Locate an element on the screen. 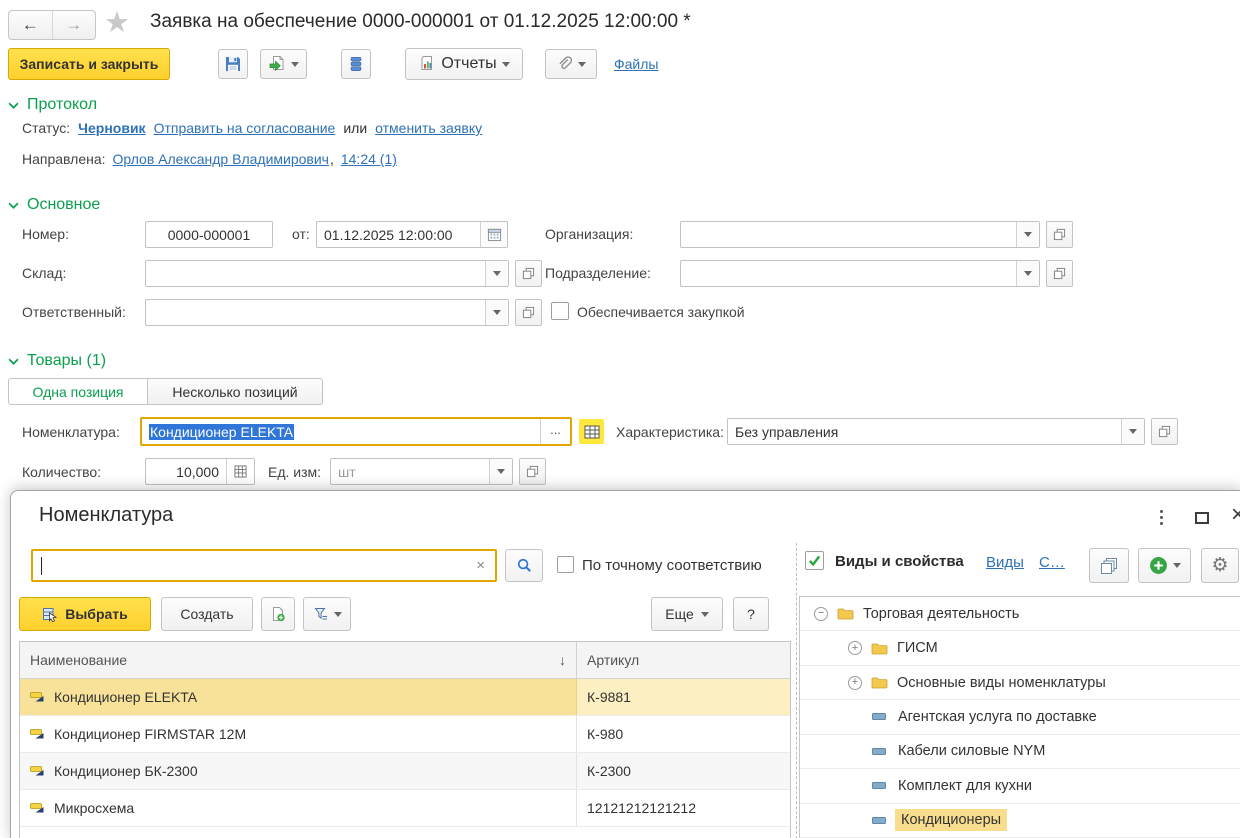  table-row: Кондиционер БК-2300 К-2300 is located at coordinates (405, 771).